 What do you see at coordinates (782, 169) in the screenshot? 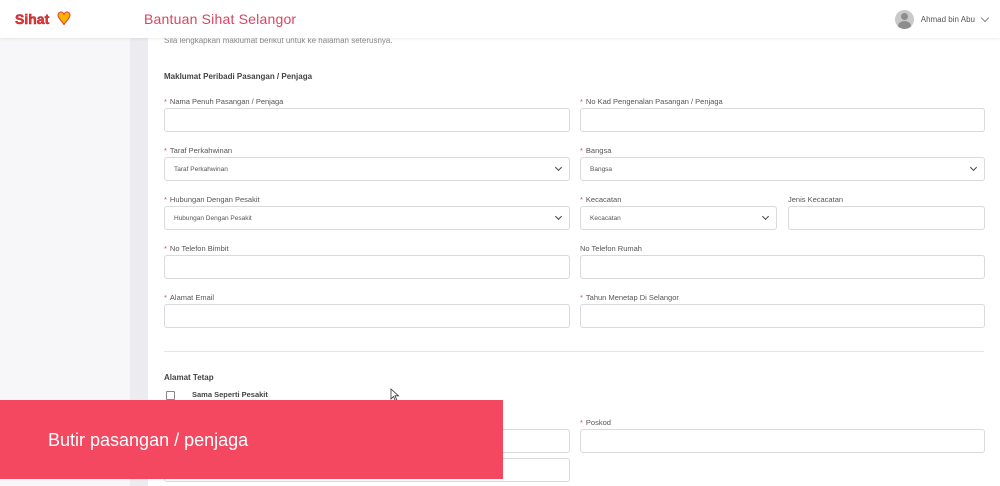
I see `race-select: Bangsa` at bounding box center [782, 169].